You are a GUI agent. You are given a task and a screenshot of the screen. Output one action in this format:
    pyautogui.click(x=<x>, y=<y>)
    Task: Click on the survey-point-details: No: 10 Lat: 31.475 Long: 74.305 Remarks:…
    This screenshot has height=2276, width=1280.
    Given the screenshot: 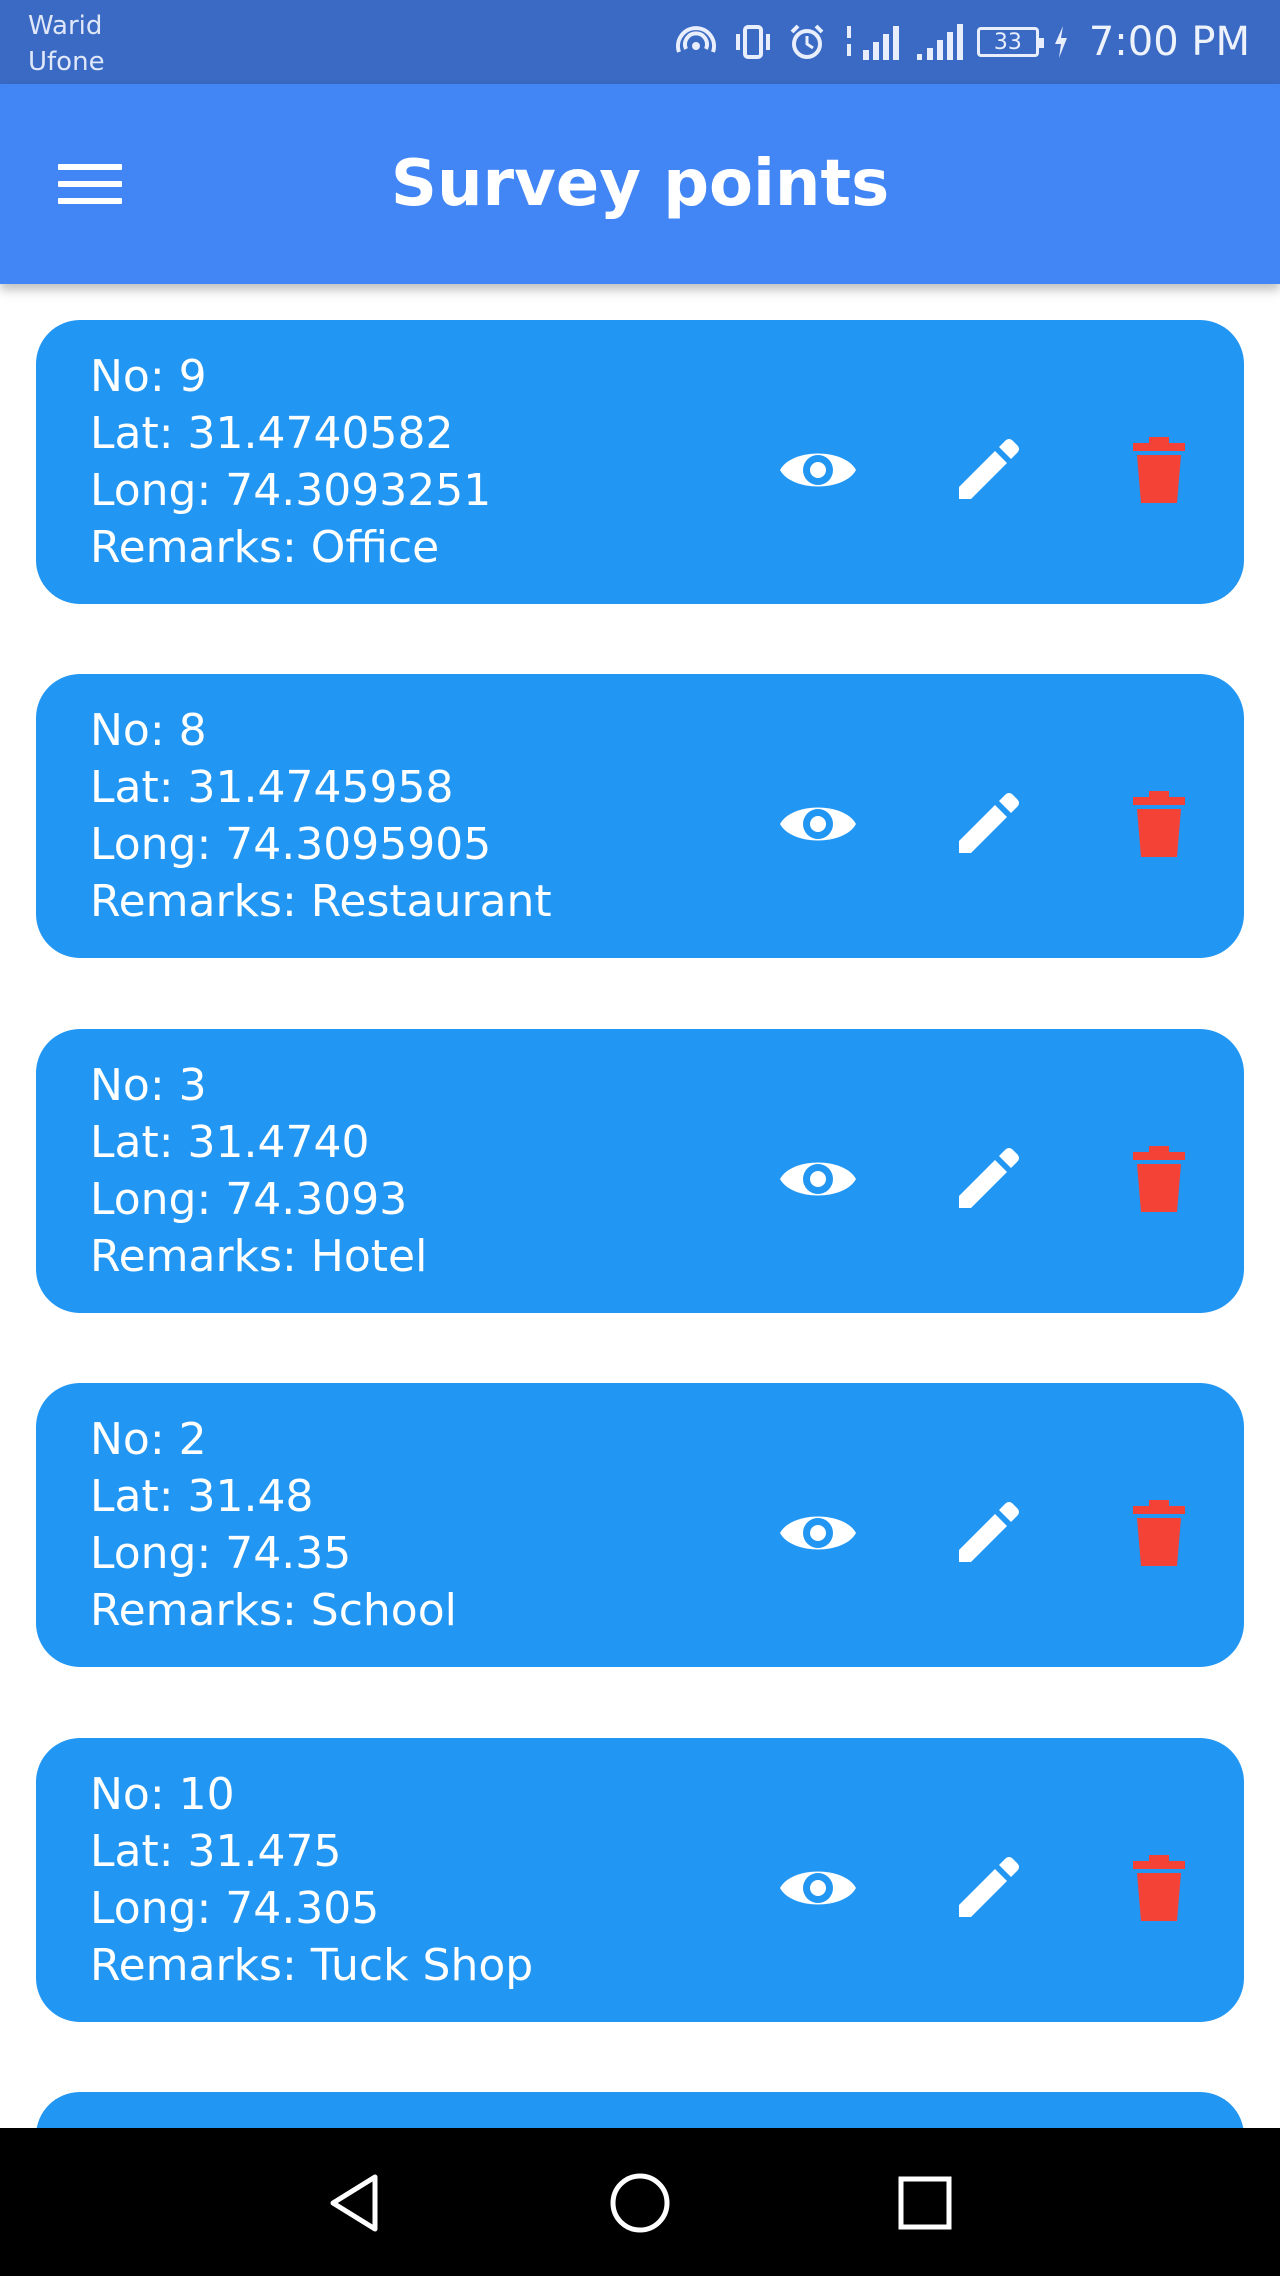 What is the action you would take?
    pyautogui.click(x=311, y=1880)
    